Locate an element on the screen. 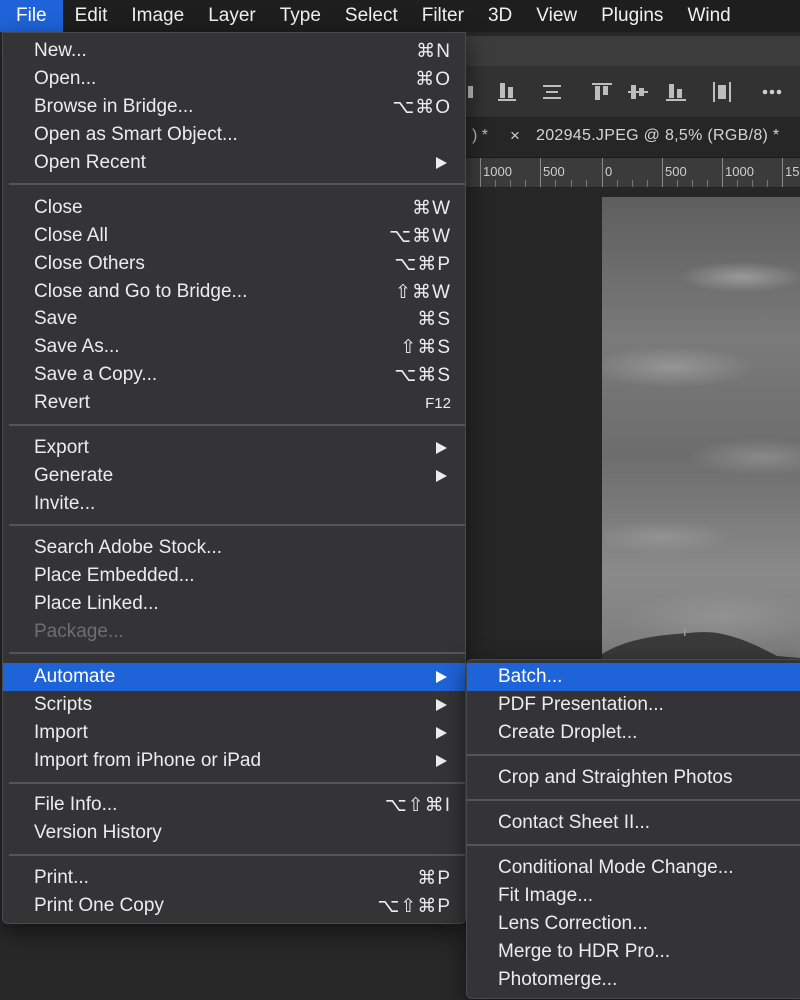 This screenshot has width=800, height=1000. shortcut-label: ⌘O is located at coordinates (433, 79).